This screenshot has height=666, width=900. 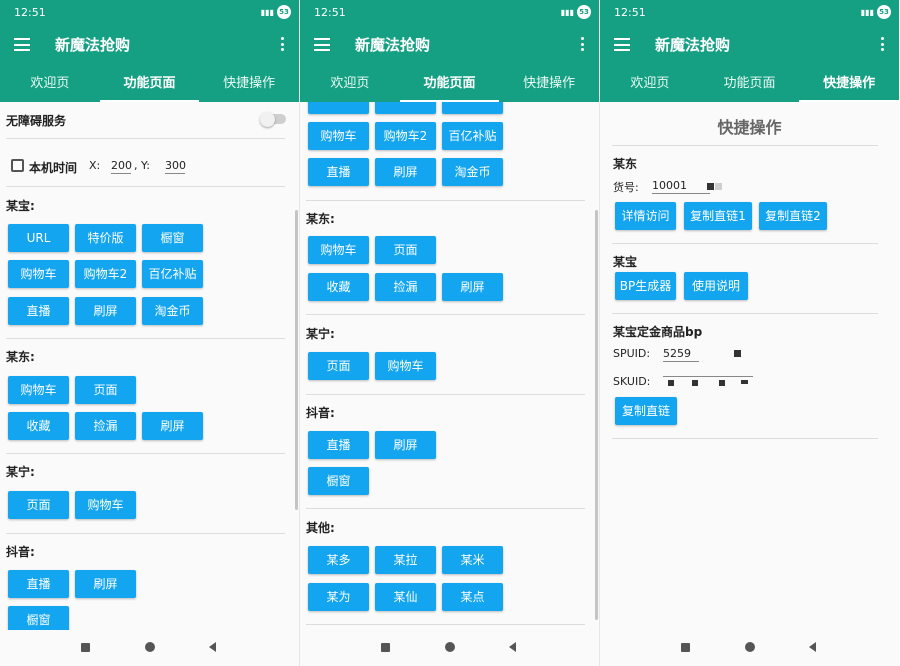 I want to click on copy-link1-button: 复制直链1, so click(x=718, y=216).